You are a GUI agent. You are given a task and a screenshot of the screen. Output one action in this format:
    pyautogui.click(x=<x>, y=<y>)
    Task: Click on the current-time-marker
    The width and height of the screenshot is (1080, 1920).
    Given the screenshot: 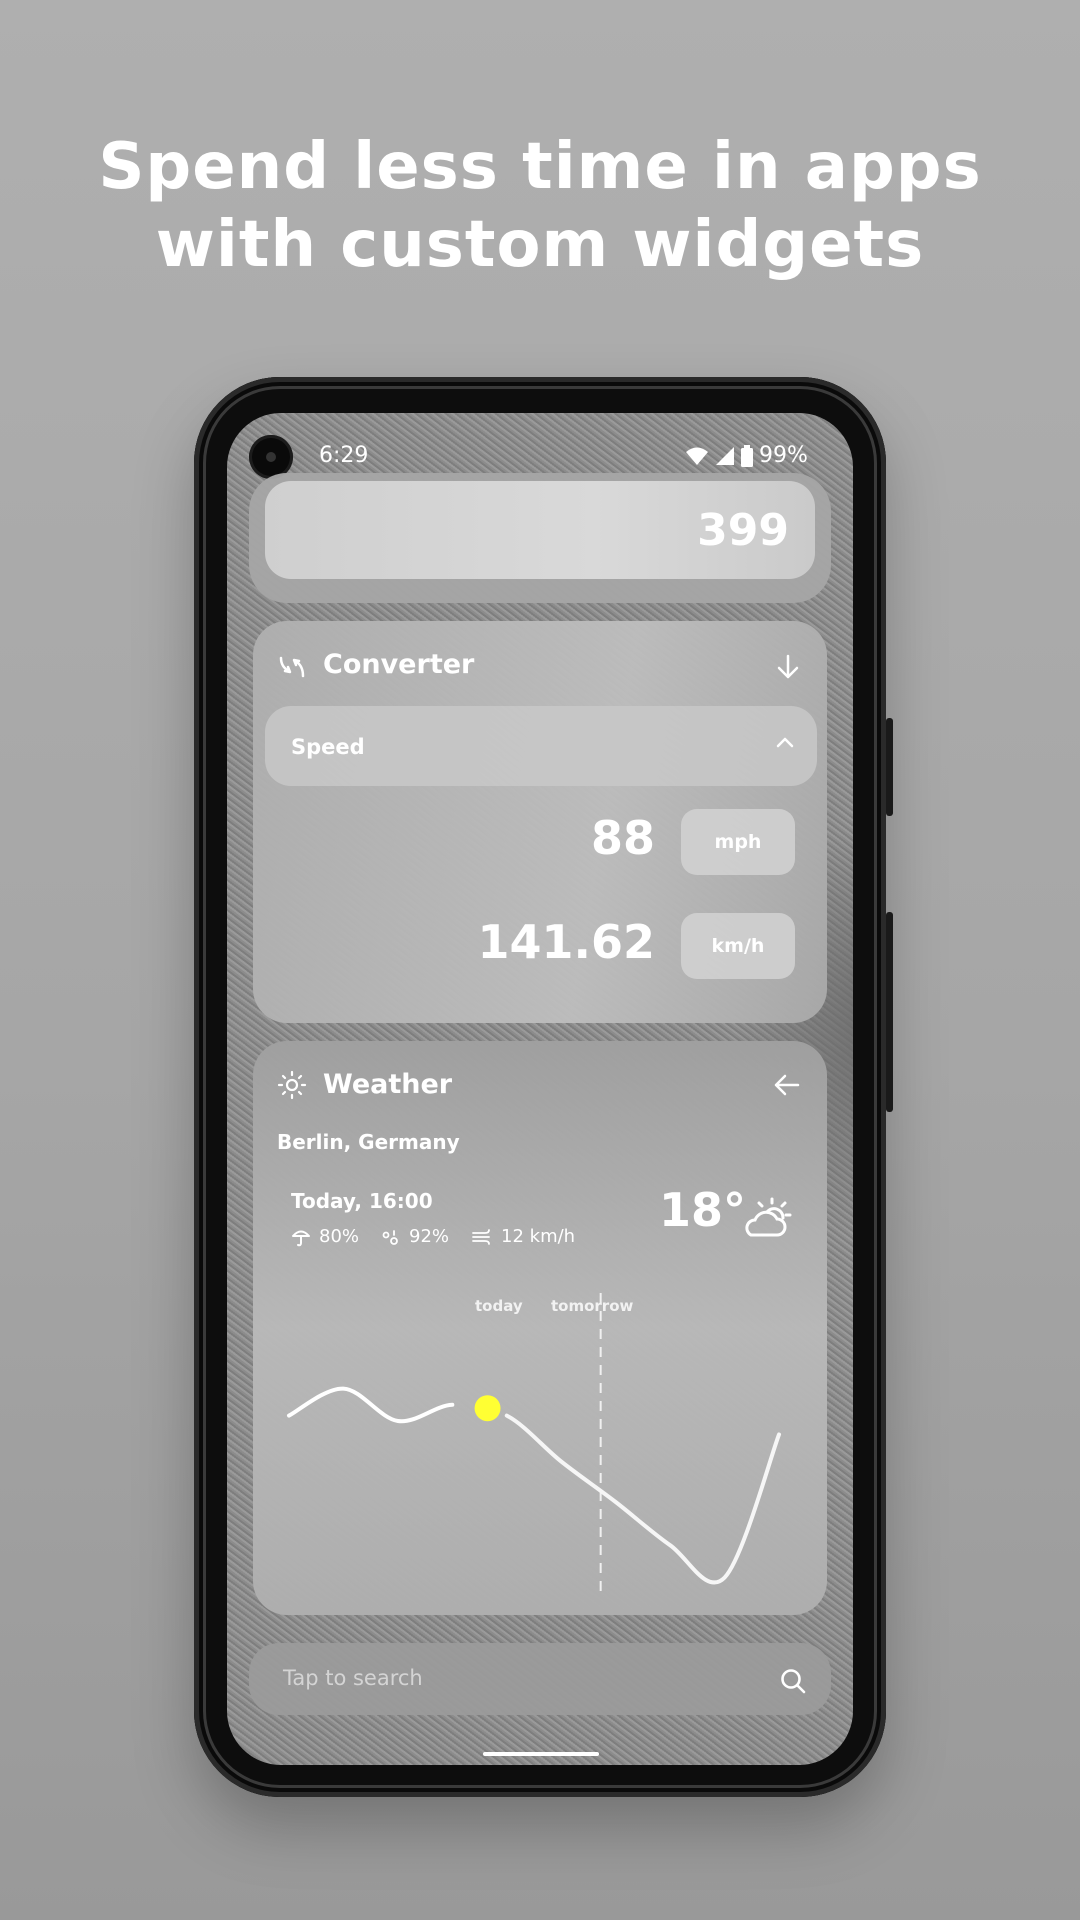 What is the action you would take?
    pyautogui.click(x=487, y=1408)
    